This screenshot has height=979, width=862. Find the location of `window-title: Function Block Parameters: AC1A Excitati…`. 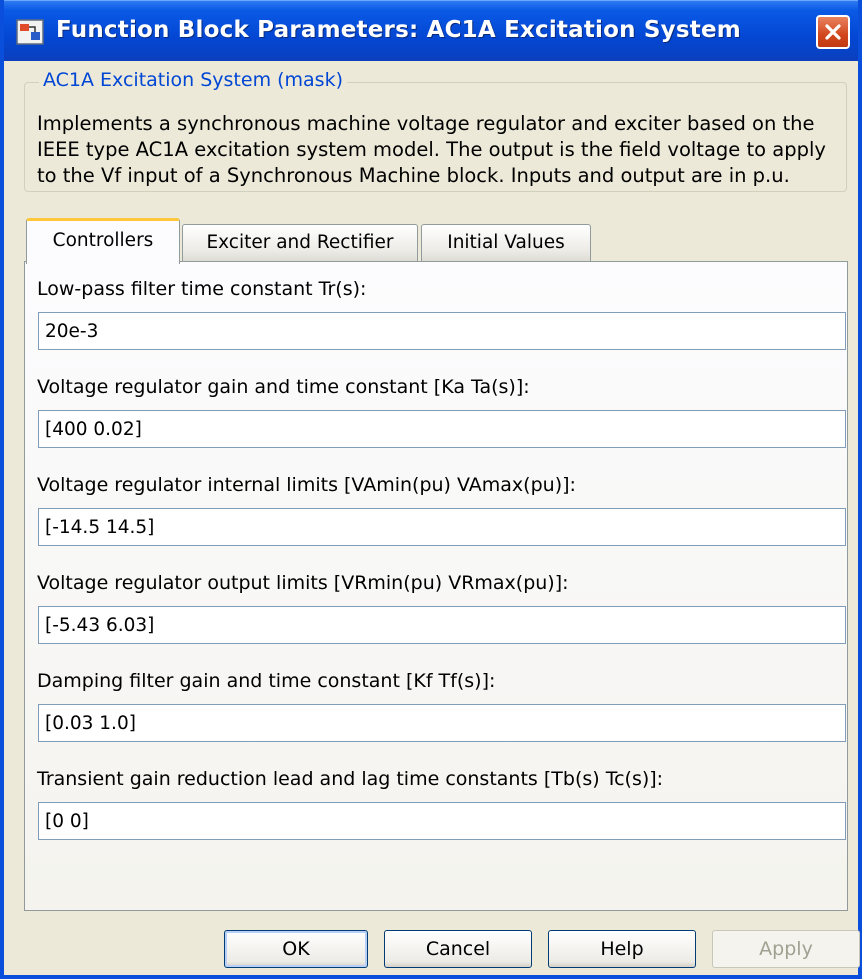

window-title: Function Block Parameters: AC1A Excitati… is located at coordinates (398, 30).